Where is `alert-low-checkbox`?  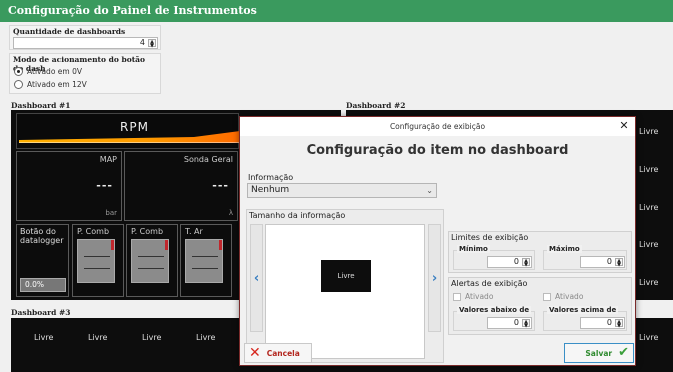
alert-low-checkbox is located at coordinates (457, 296).